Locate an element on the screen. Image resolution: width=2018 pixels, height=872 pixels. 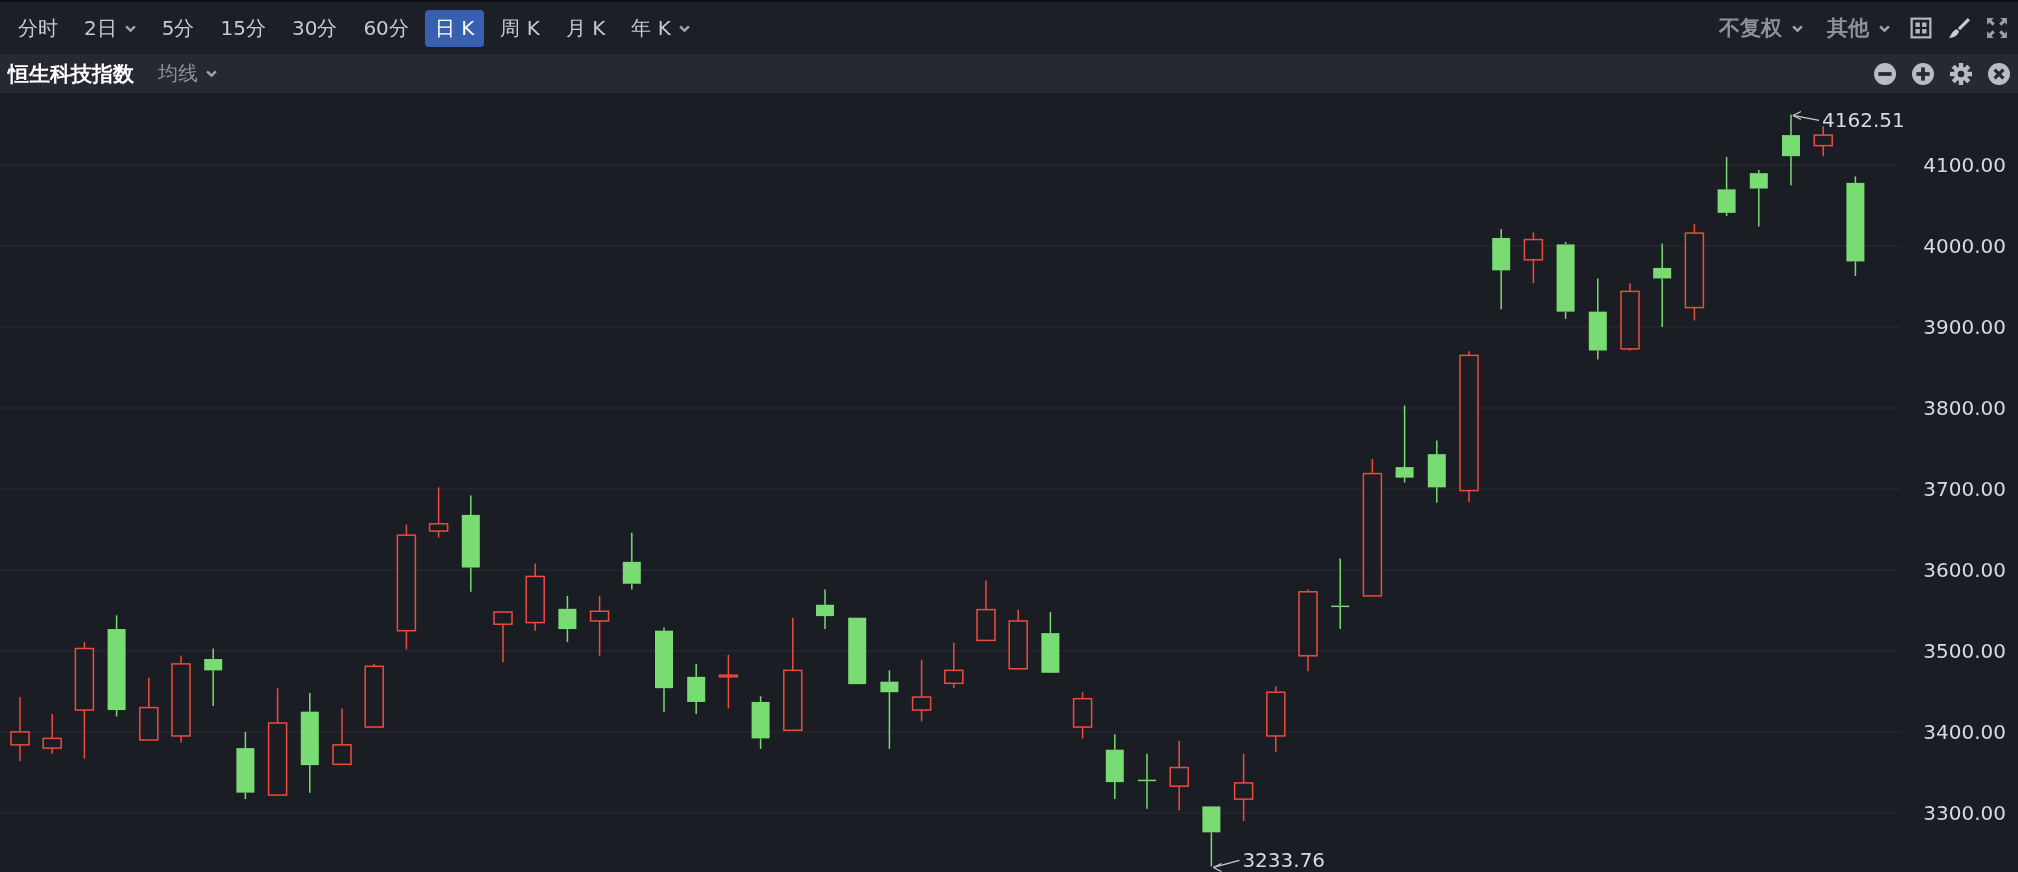
settings-icon is located at coordinates (1961, 73).